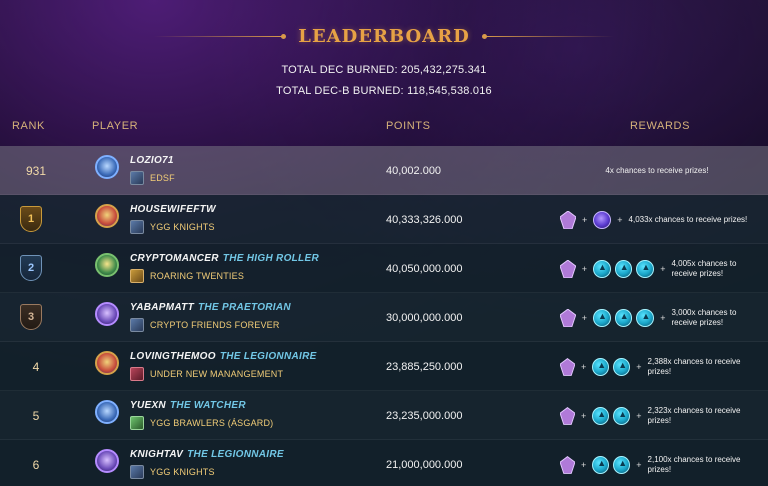  I want to click on orb-reward-icon, so click(602, 219).